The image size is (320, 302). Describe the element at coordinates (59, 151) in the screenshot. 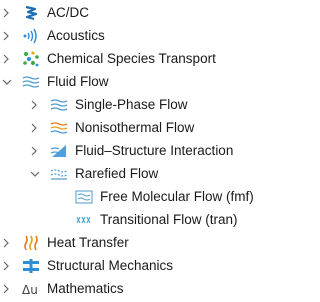

I see `fsi-icon` at that location.